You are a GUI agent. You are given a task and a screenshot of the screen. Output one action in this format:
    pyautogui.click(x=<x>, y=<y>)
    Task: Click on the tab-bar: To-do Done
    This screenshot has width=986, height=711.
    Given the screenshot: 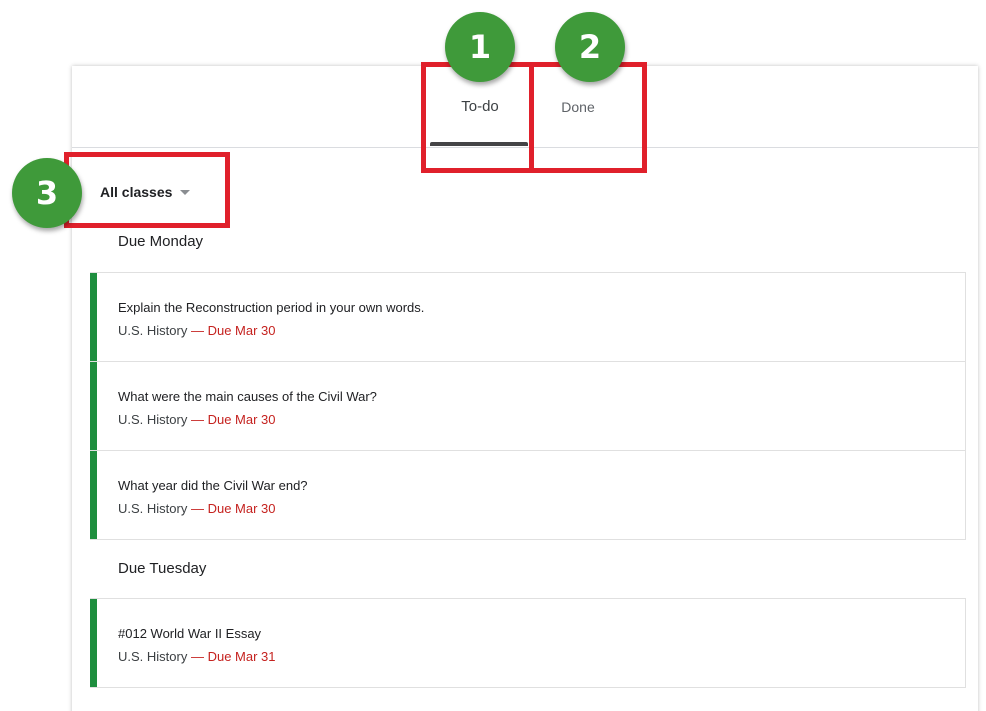 What is the action you would take?
    pyautogui.click(x=525, y=107)
    